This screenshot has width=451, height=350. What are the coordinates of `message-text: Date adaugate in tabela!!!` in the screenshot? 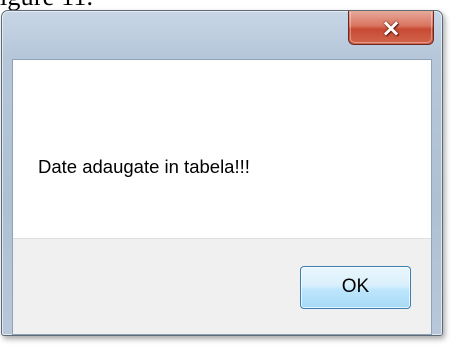 It's located at (144, 166).